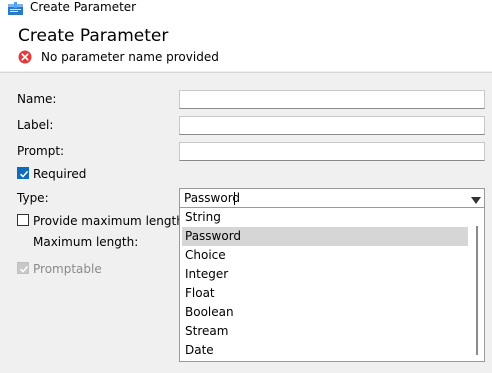  I want to click on error-message: No parameter name provided, so click(130, 57).